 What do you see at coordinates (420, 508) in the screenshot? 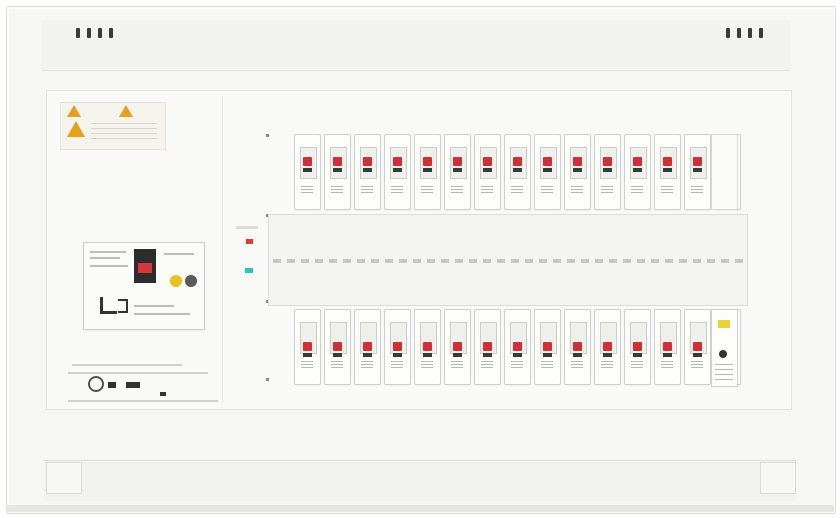
I see `enclosure-base` at bounding box center [420, 508].